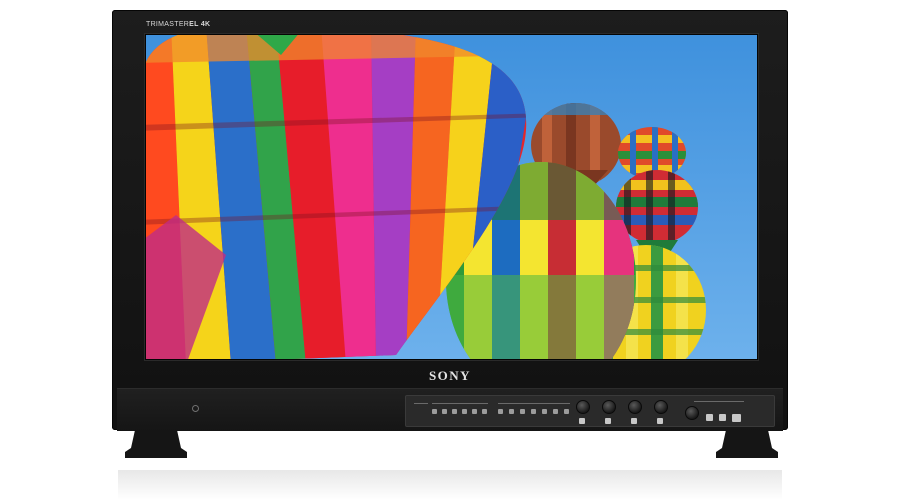 The width and height of the screenshot is (900, 500). I want to click on enter-button, so click(736, 418).